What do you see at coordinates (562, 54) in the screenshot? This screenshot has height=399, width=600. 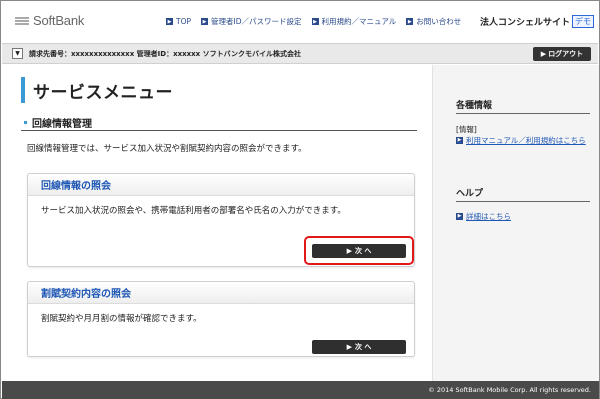 I see `logout-button: ▶ ログアウト` at bounding box center [562, 54].